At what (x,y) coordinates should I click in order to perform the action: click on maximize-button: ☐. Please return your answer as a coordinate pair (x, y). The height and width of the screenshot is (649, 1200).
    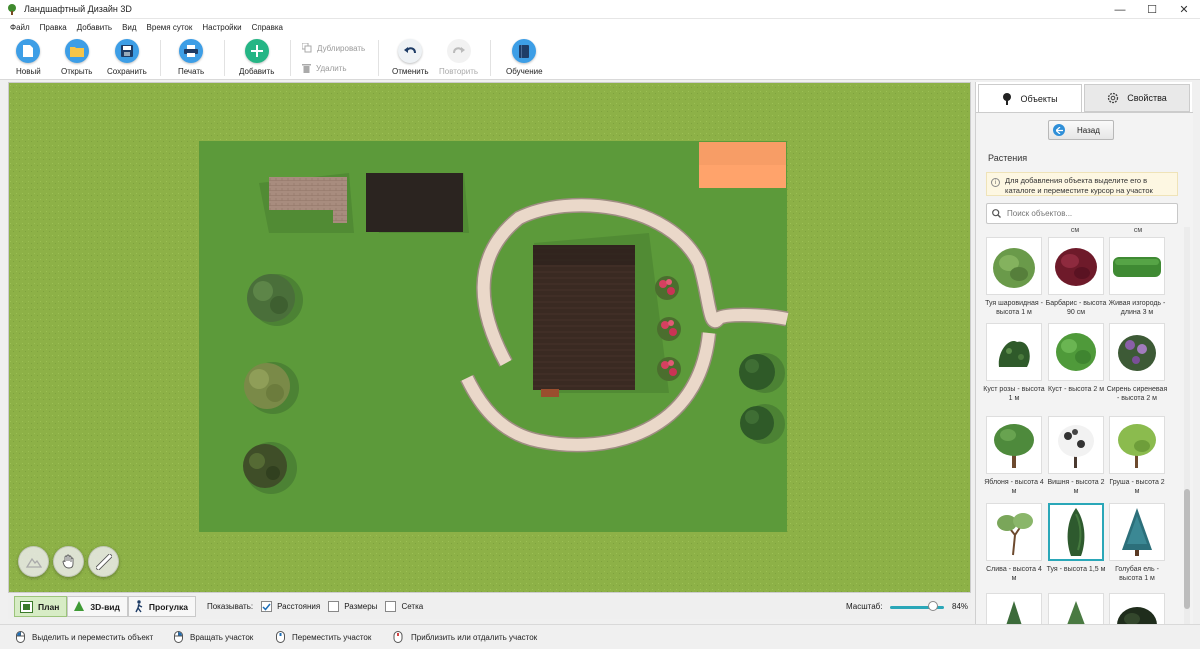
    Looking at the image, I should click on (1152, 9).